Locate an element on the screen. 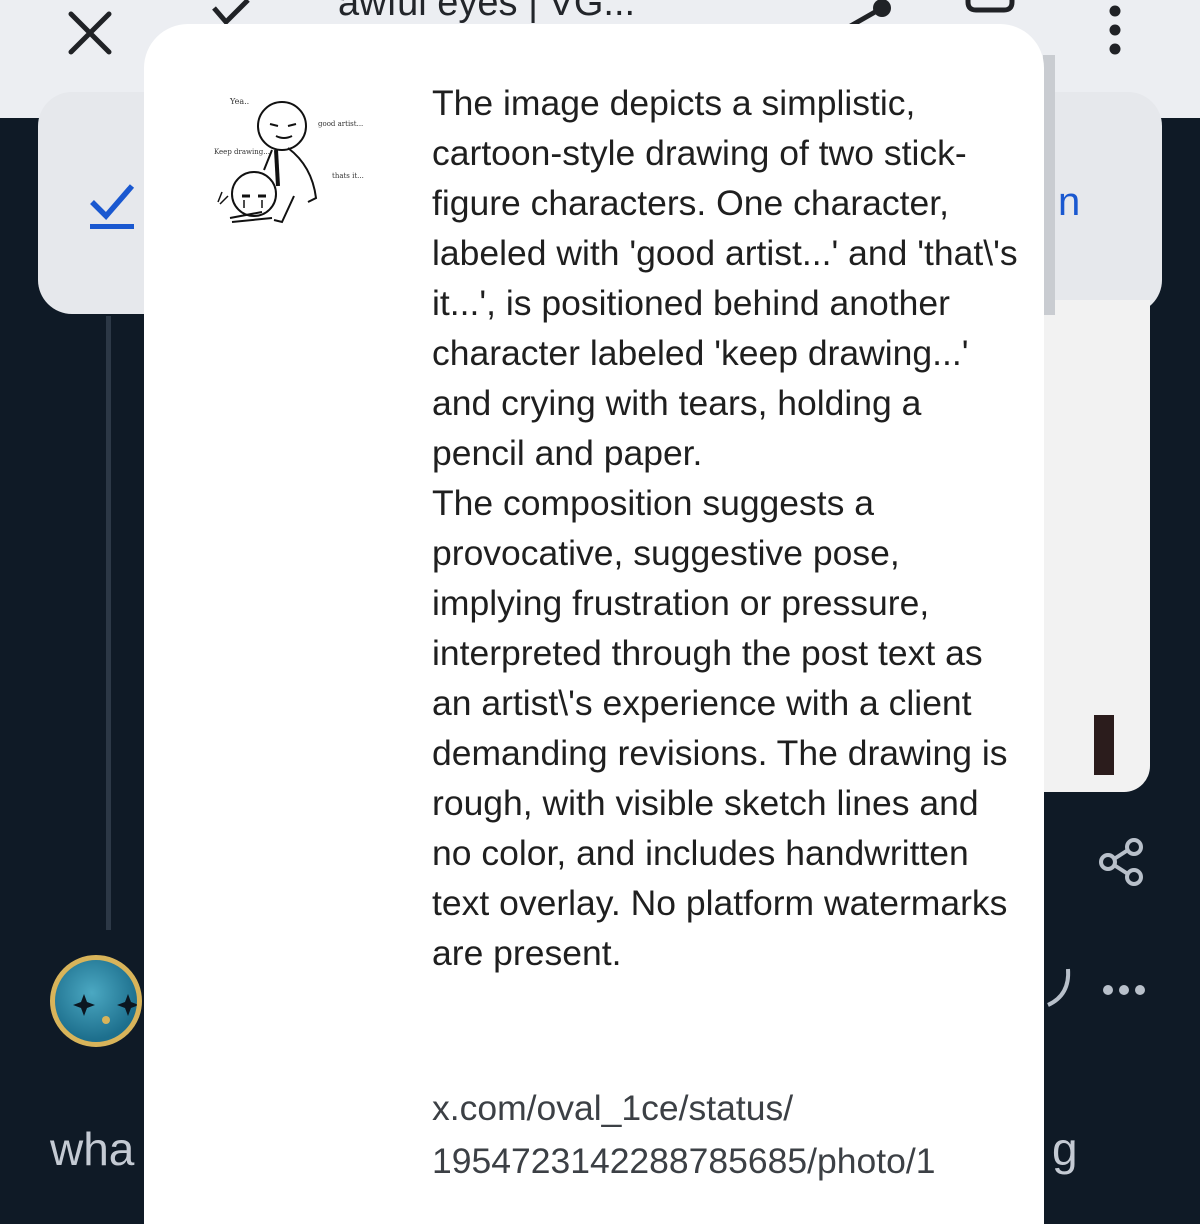 The width and height of the screenshot is (1200, 1224). checkmark-icon is located at coordinates (112, 204).